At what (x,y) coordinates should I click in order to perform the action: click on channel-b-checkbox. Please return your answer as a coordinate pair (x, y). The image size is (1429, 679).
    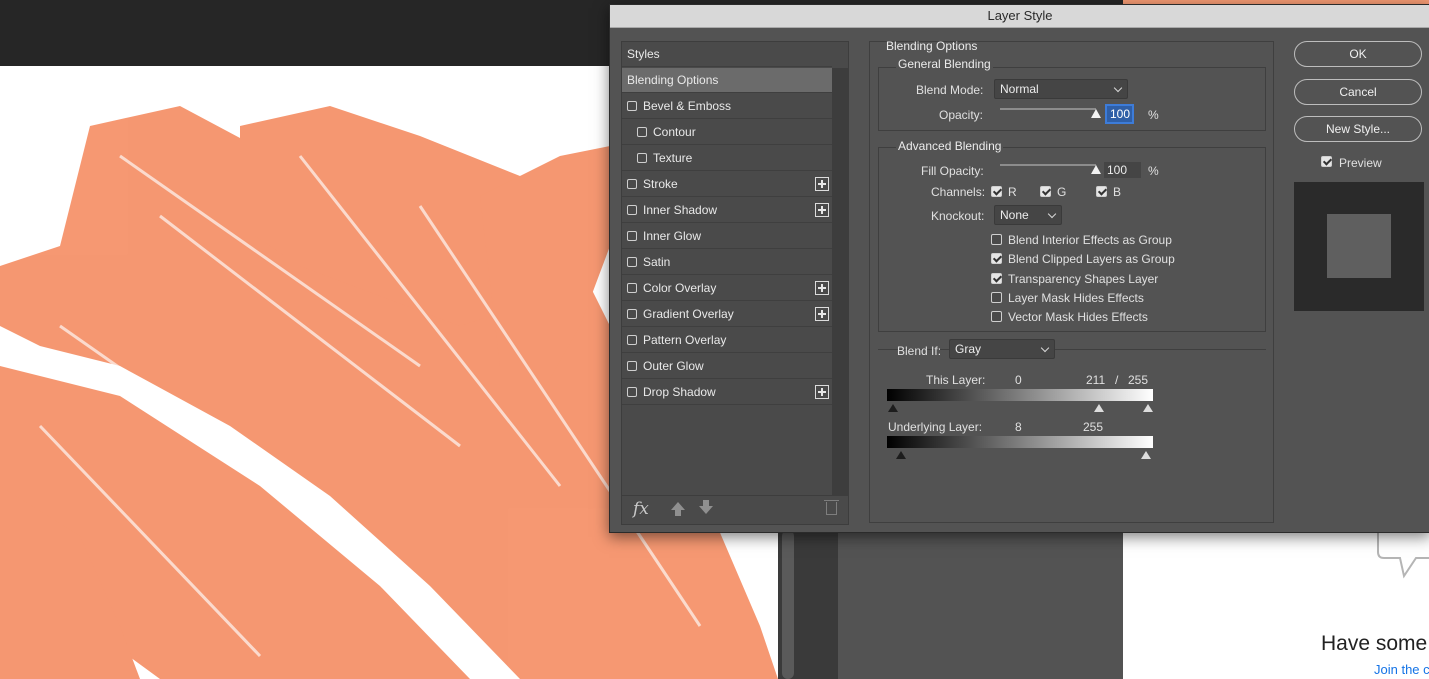
    Looking at the image, I should click on (1101, 191).